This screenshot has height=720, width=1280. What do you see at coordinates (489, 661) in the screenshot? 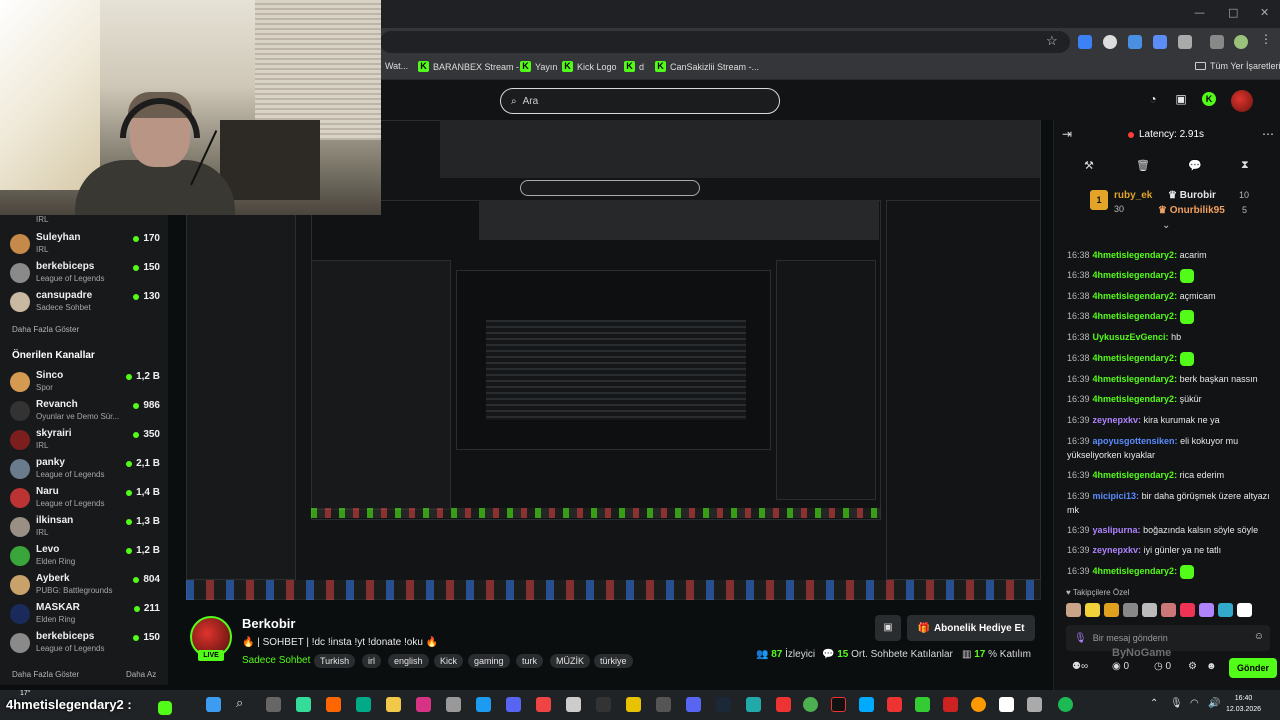
I see `stream-tag: gaming` at bounding box center [489, 661].